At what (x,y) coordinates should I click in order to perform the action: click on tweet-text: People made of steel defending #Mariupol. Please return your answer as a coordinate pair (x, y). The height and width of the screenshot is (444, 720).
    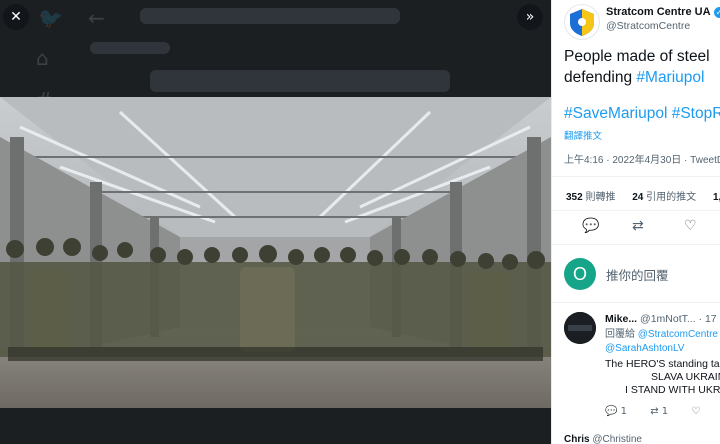
    Looking at the image, I should click on (642, 67).